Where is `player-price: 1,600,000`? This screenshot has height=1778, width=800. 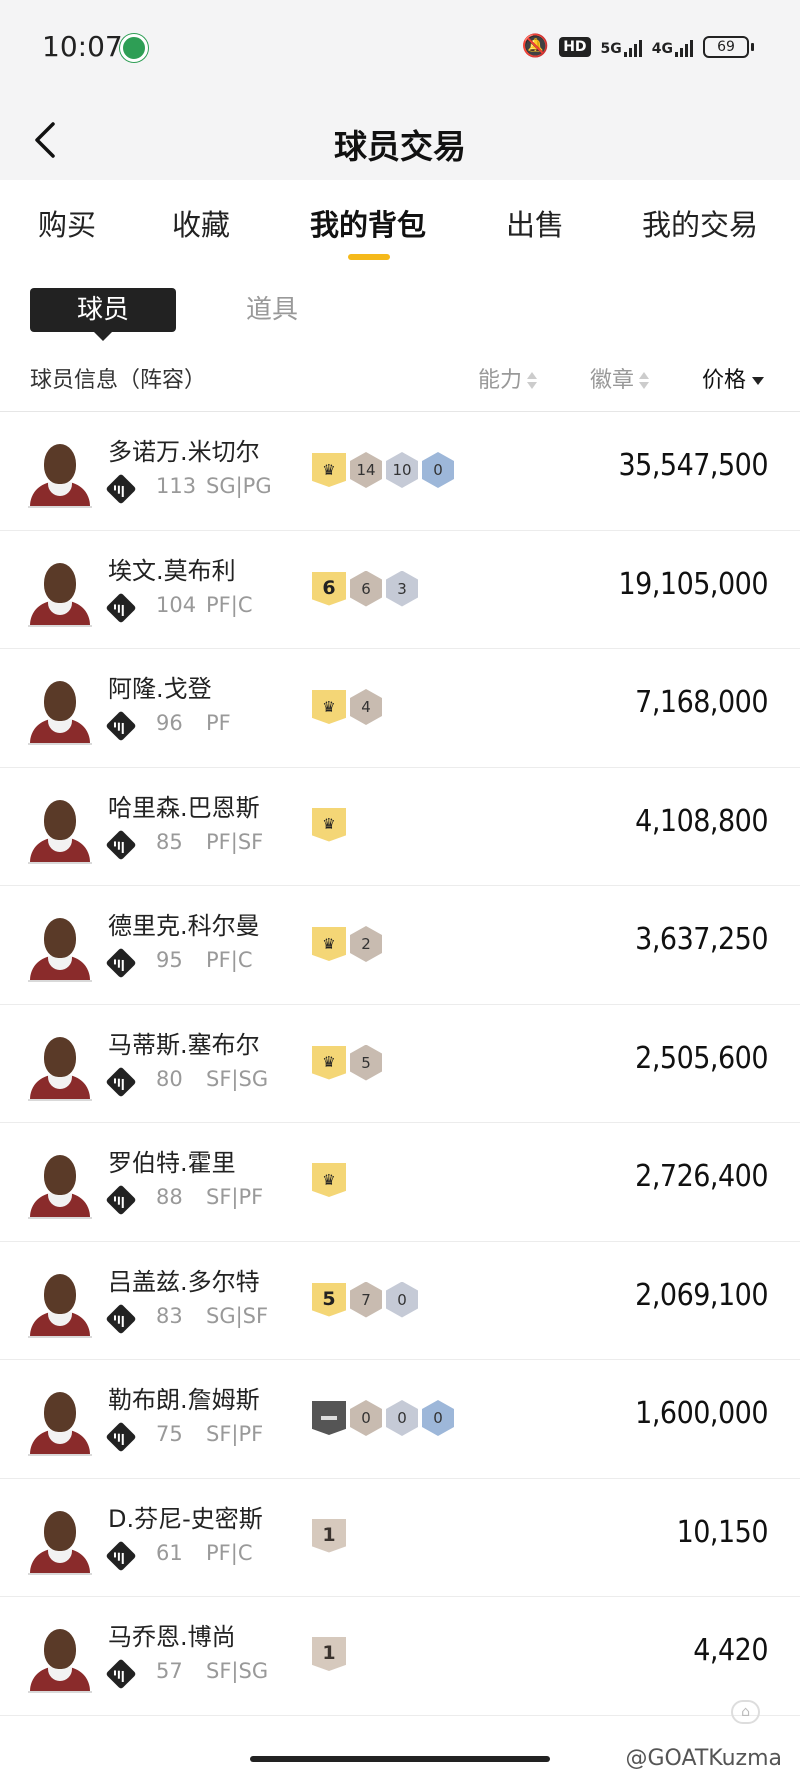
player-price: 1,600,000 is located at coordinates (701, 1413).